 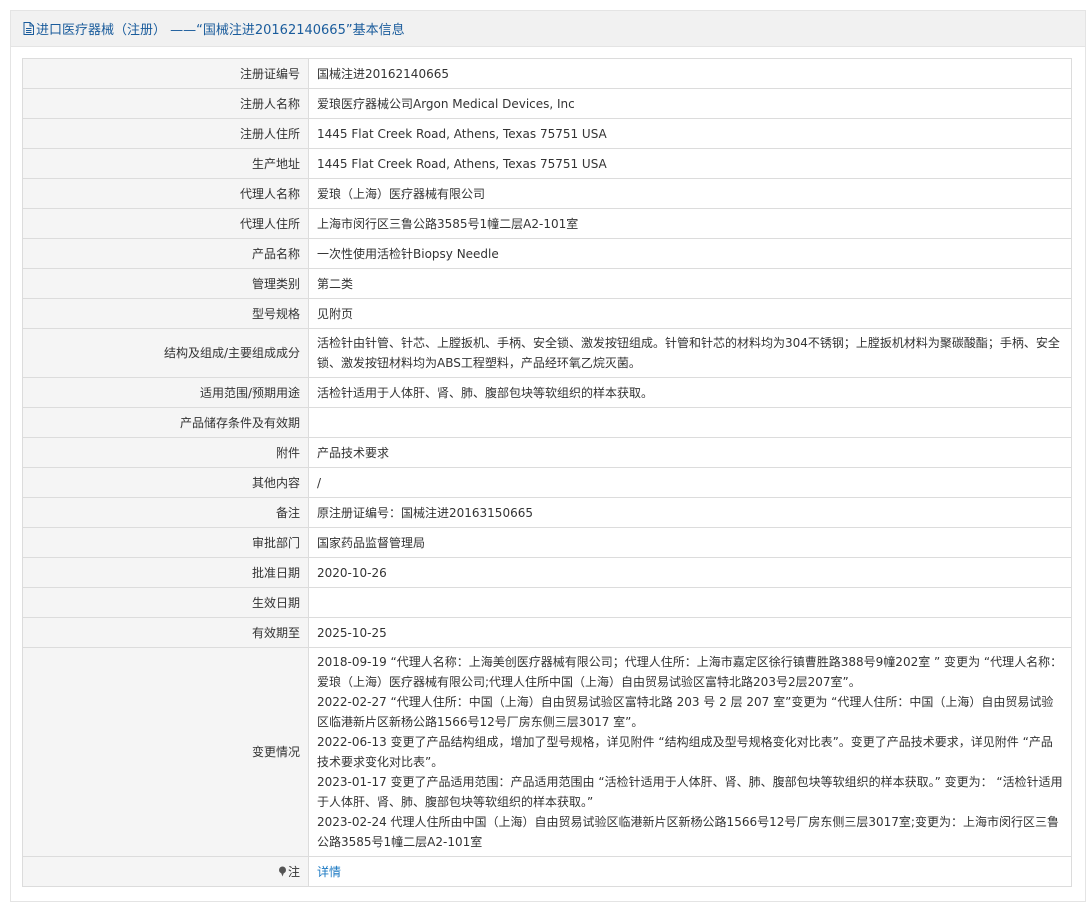 What do you see at coordinates (690, 253) in the screenshot?
I see `field-value: 一次性使用活检针Biopsy Needle` at bounding box center [690, 253].